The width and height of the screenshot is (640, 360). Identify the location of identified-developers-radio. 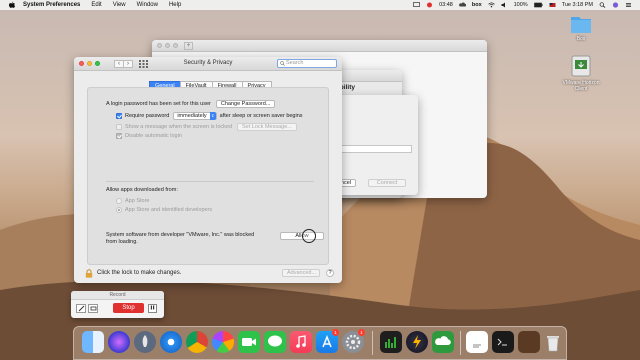
(119, 210).